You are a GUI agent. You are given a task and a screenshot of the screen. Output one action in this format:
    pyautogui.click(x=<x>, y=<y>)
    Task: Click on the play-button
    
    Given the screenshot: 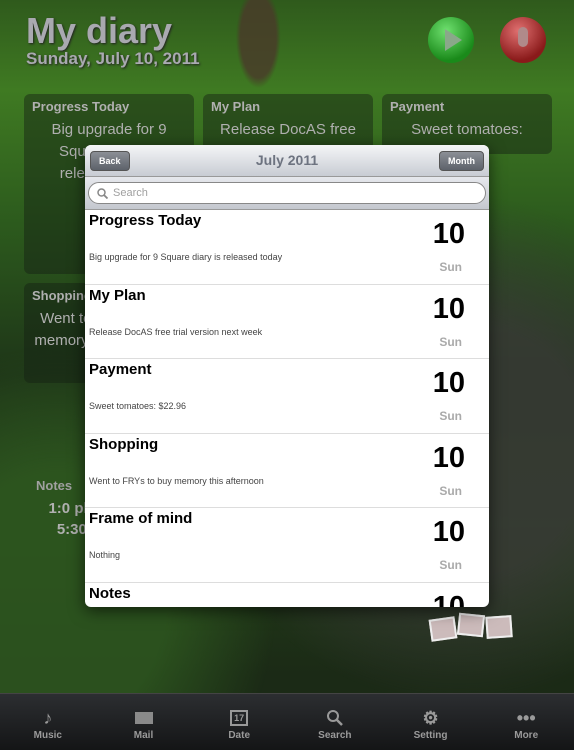 What is the action you would take?
    pyautogui.click(x=451, y=40)
    